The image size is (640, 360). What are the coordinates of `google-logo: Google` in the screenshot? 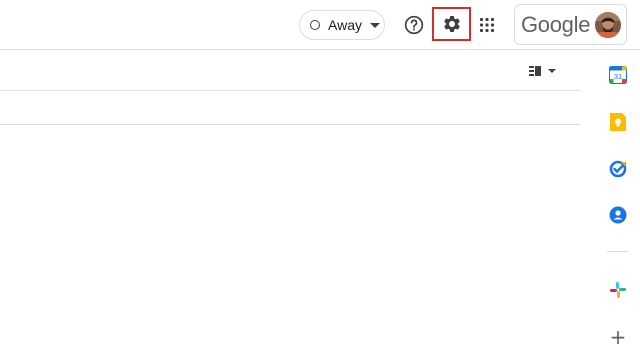 It's located at (556, 24).